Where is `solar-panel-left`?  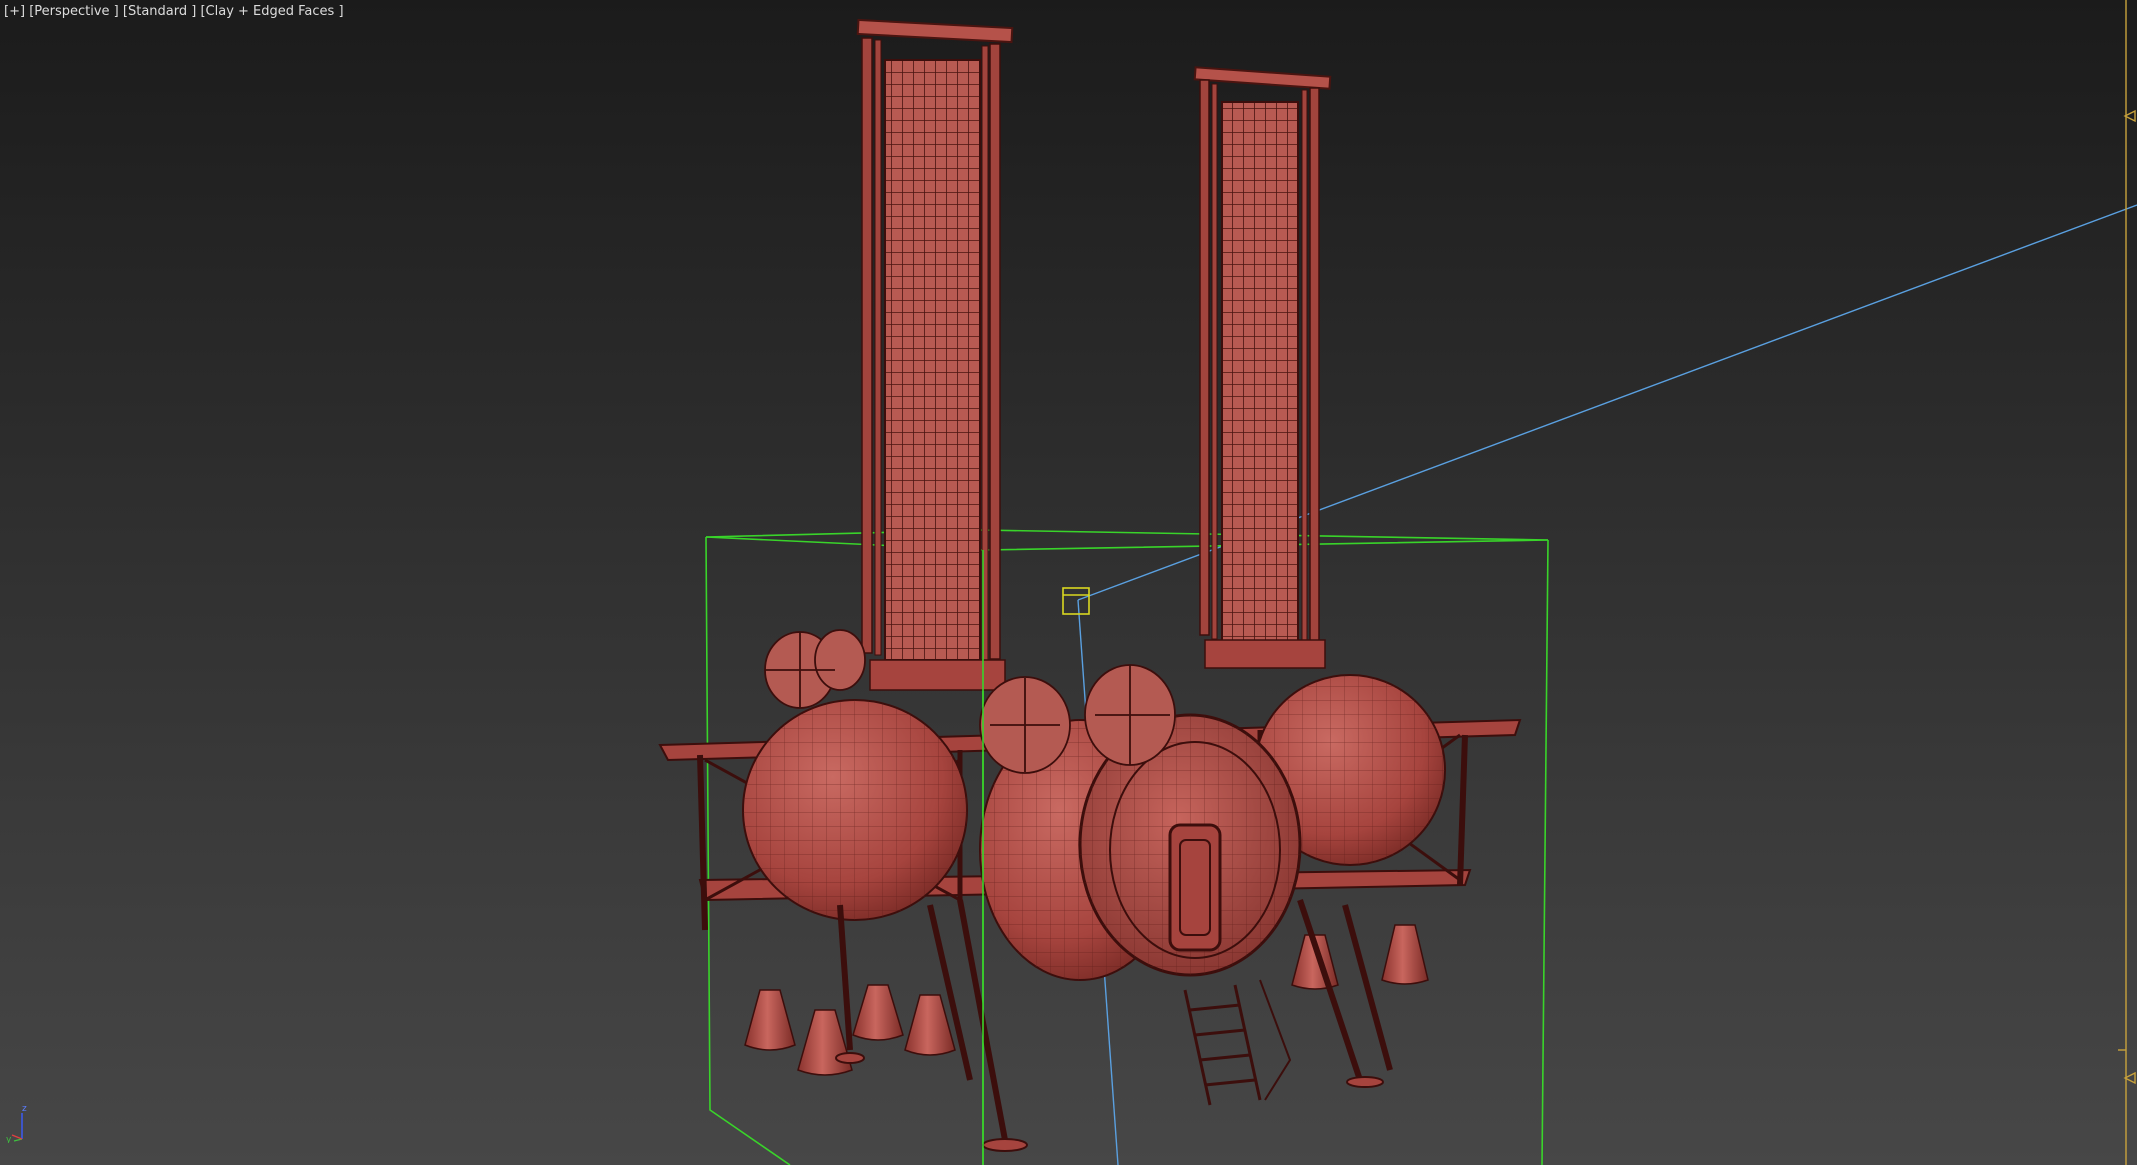
solar-panel-left is located at coordinates (935, 354).